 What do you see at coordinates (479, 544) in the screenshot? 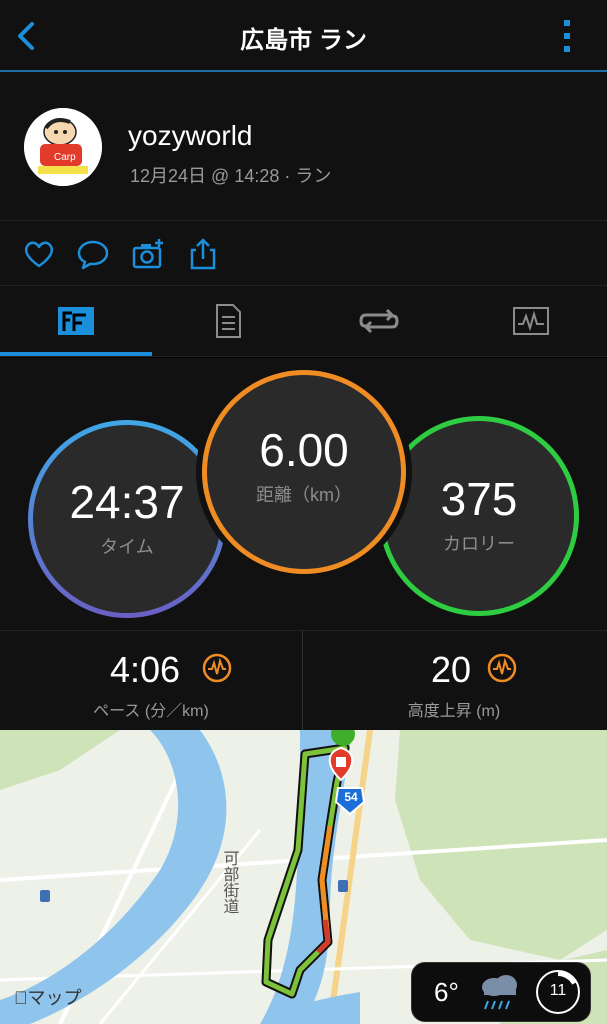
I see `calories-label: カロリー` at bounding box center [479, 544].